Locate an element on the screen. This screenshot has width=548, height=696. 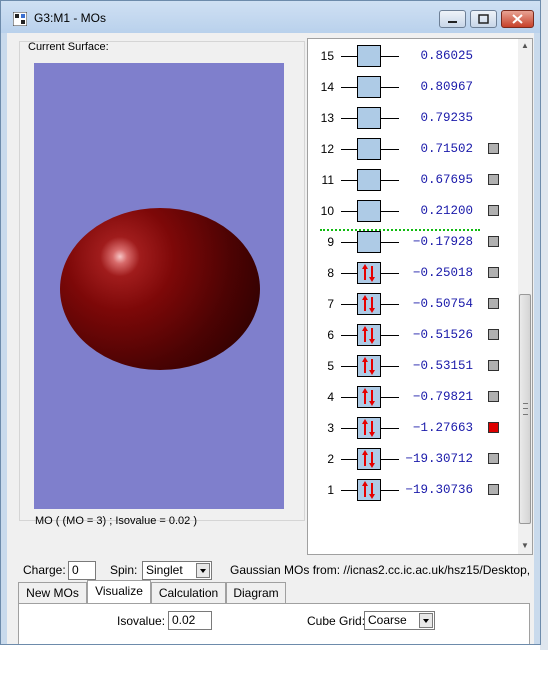
title-bar: G3:M1 - MOs is located at coordinates (270, 17).